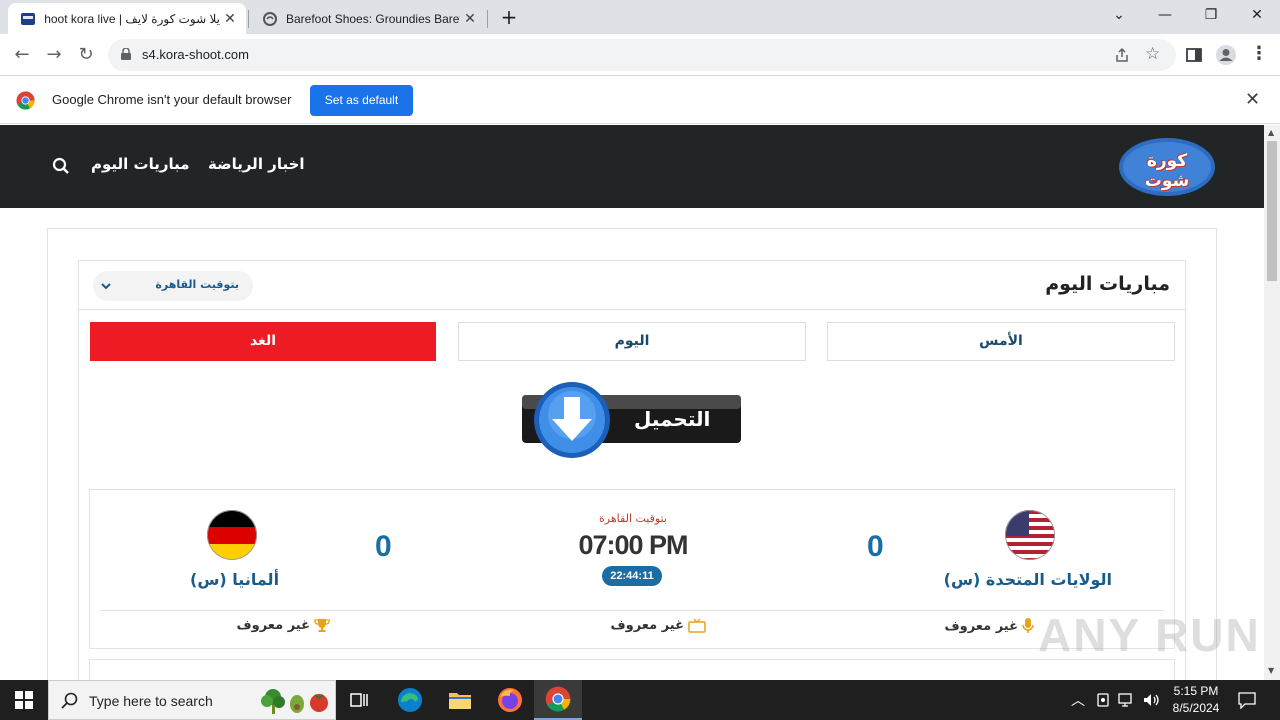 Image resolution: width=1280 pixels, height=720 pixels. I want to click on start-button, so click(24, 700).